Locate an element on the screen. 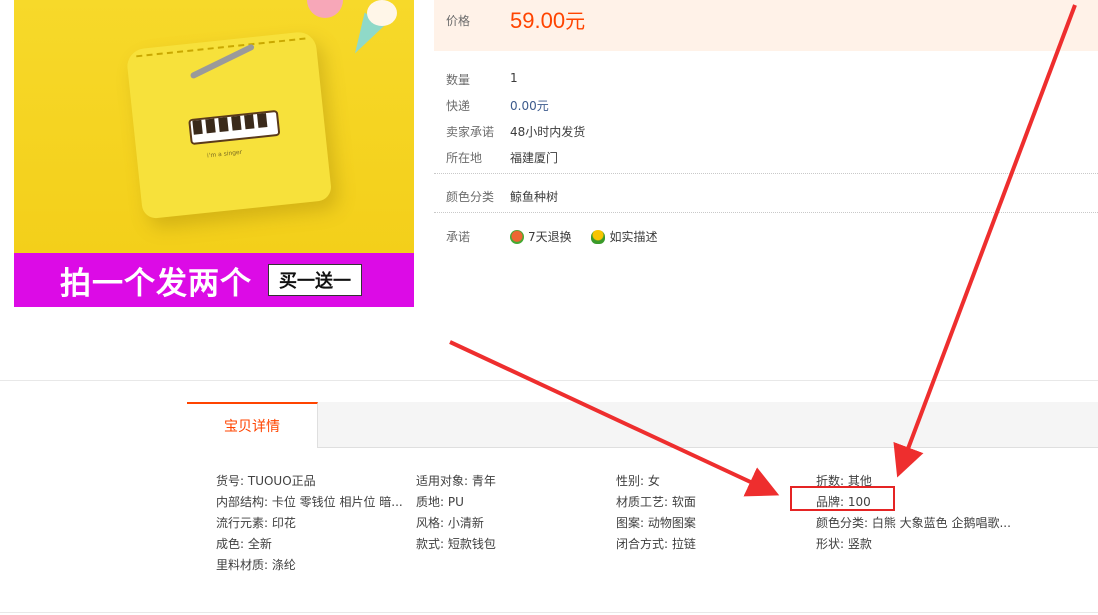 The image size is (1098, 615). quantity-label: 数量 is located at coordinates (458, 80).